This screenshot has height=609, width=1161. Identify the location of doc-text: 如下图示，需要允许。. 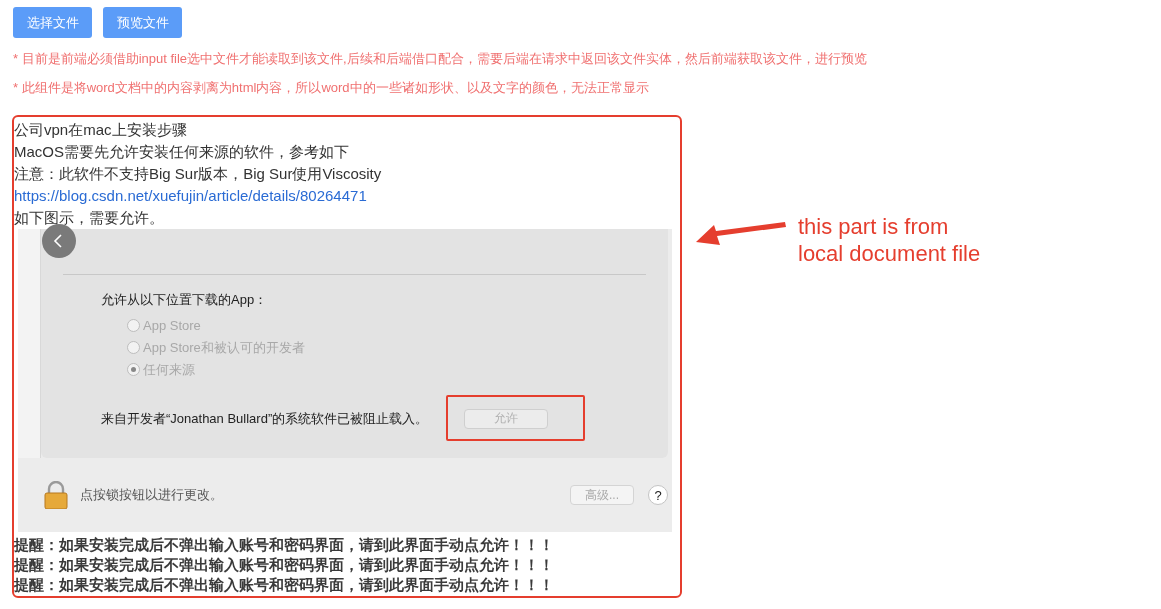
(89, 218).